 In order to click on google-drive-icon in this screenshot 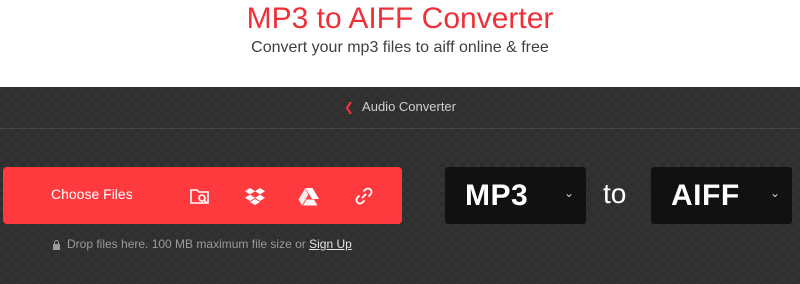, I will do `click(309, 196)`.